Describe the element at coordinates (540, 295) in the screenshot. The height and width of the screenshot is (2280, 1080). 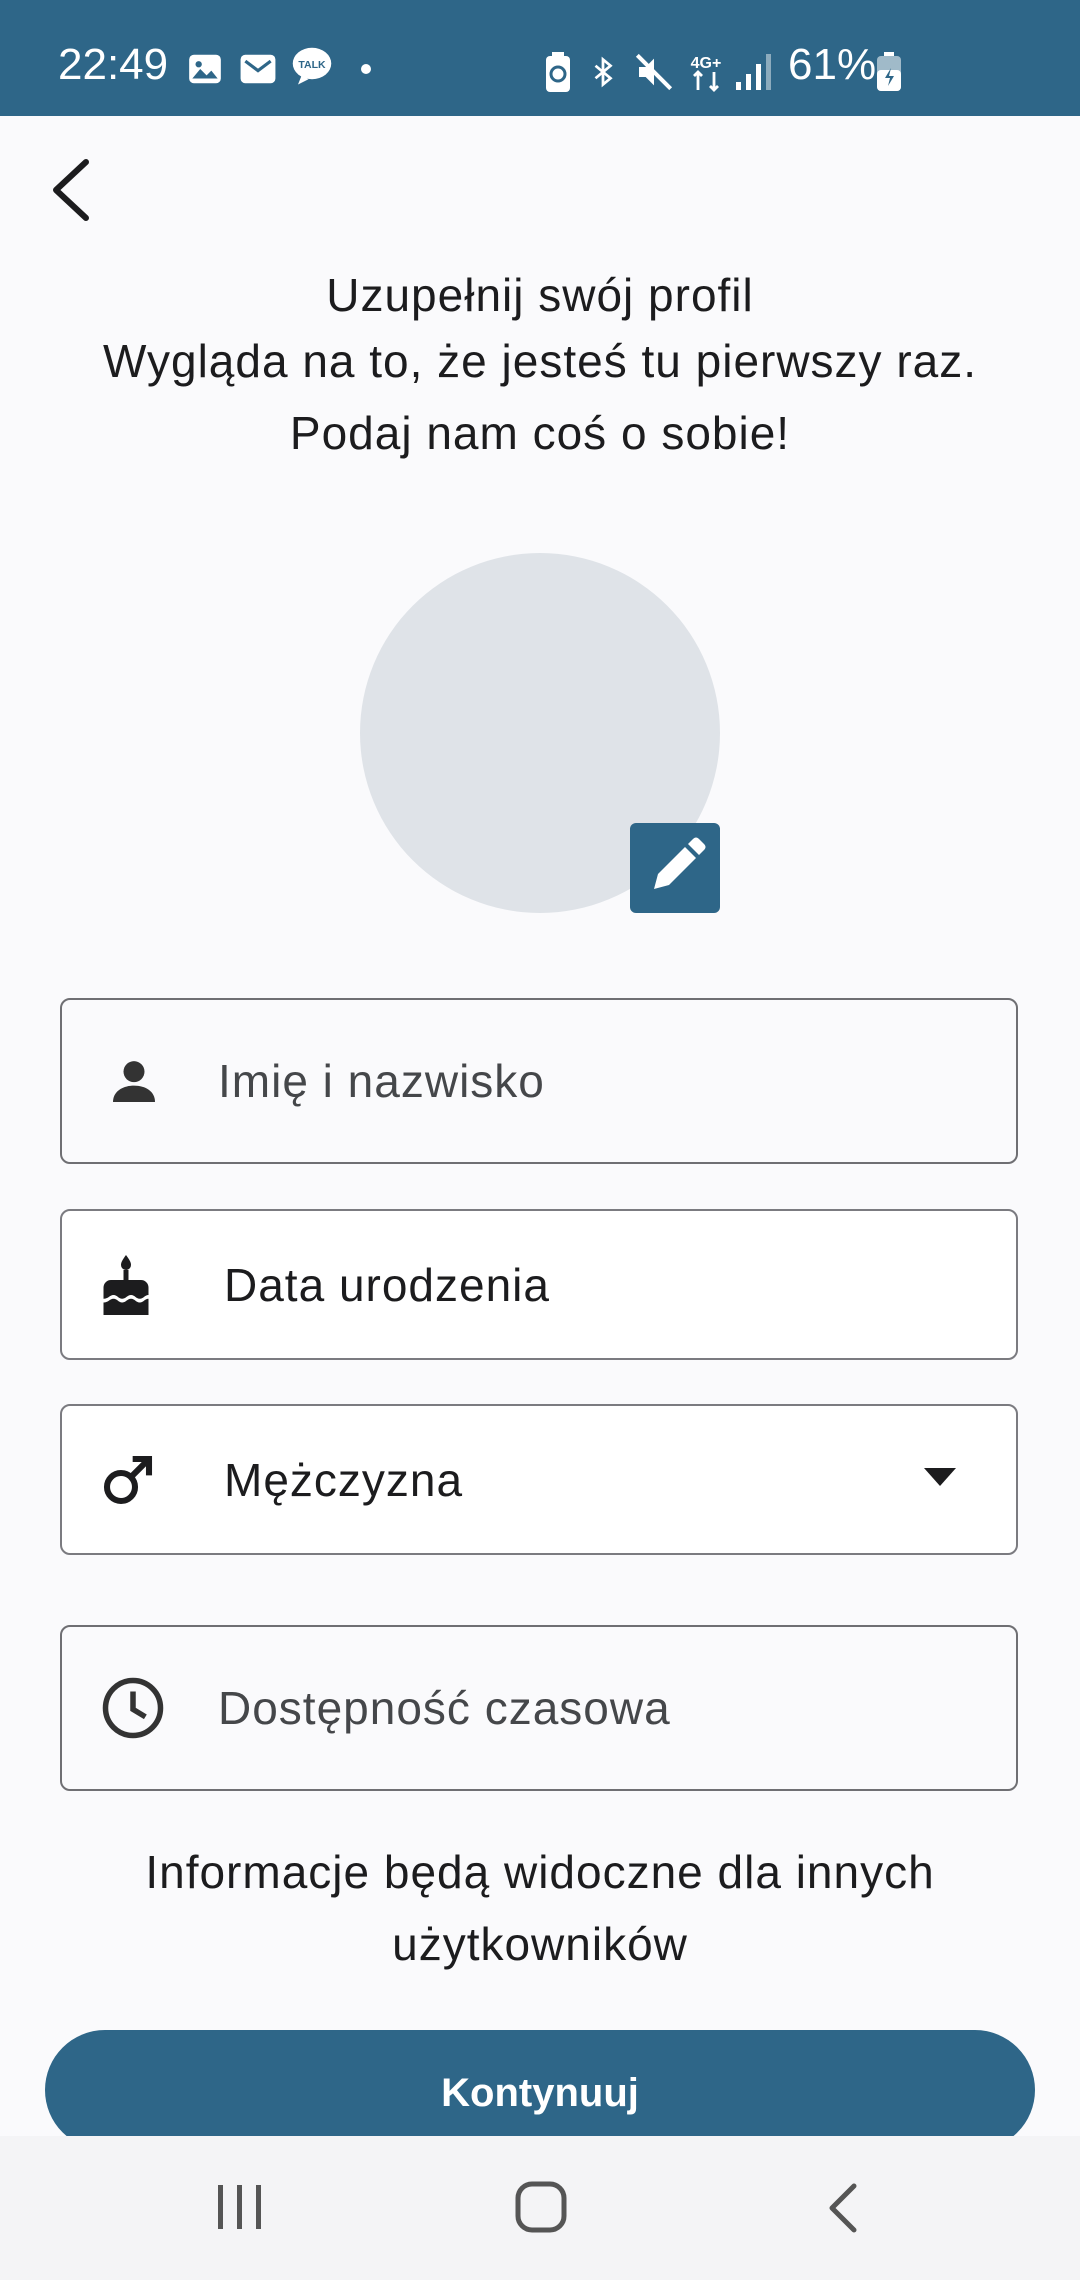
I see `page-title: Uzupełnij swój profil` at that location.